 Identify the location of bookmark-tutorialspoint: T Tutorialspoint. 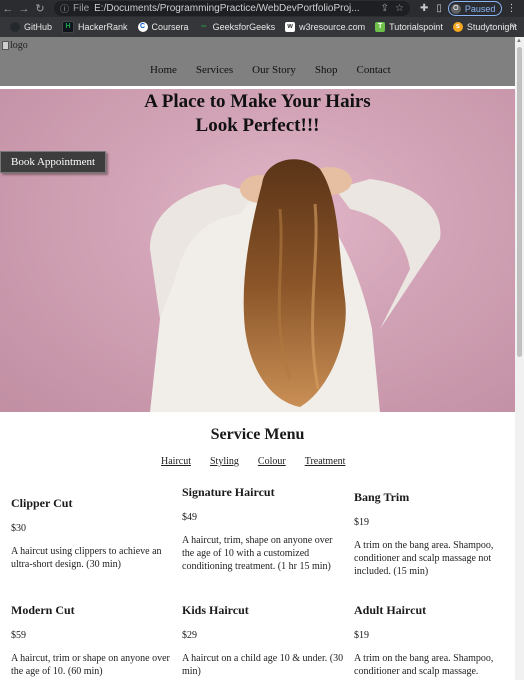
(409, 27).